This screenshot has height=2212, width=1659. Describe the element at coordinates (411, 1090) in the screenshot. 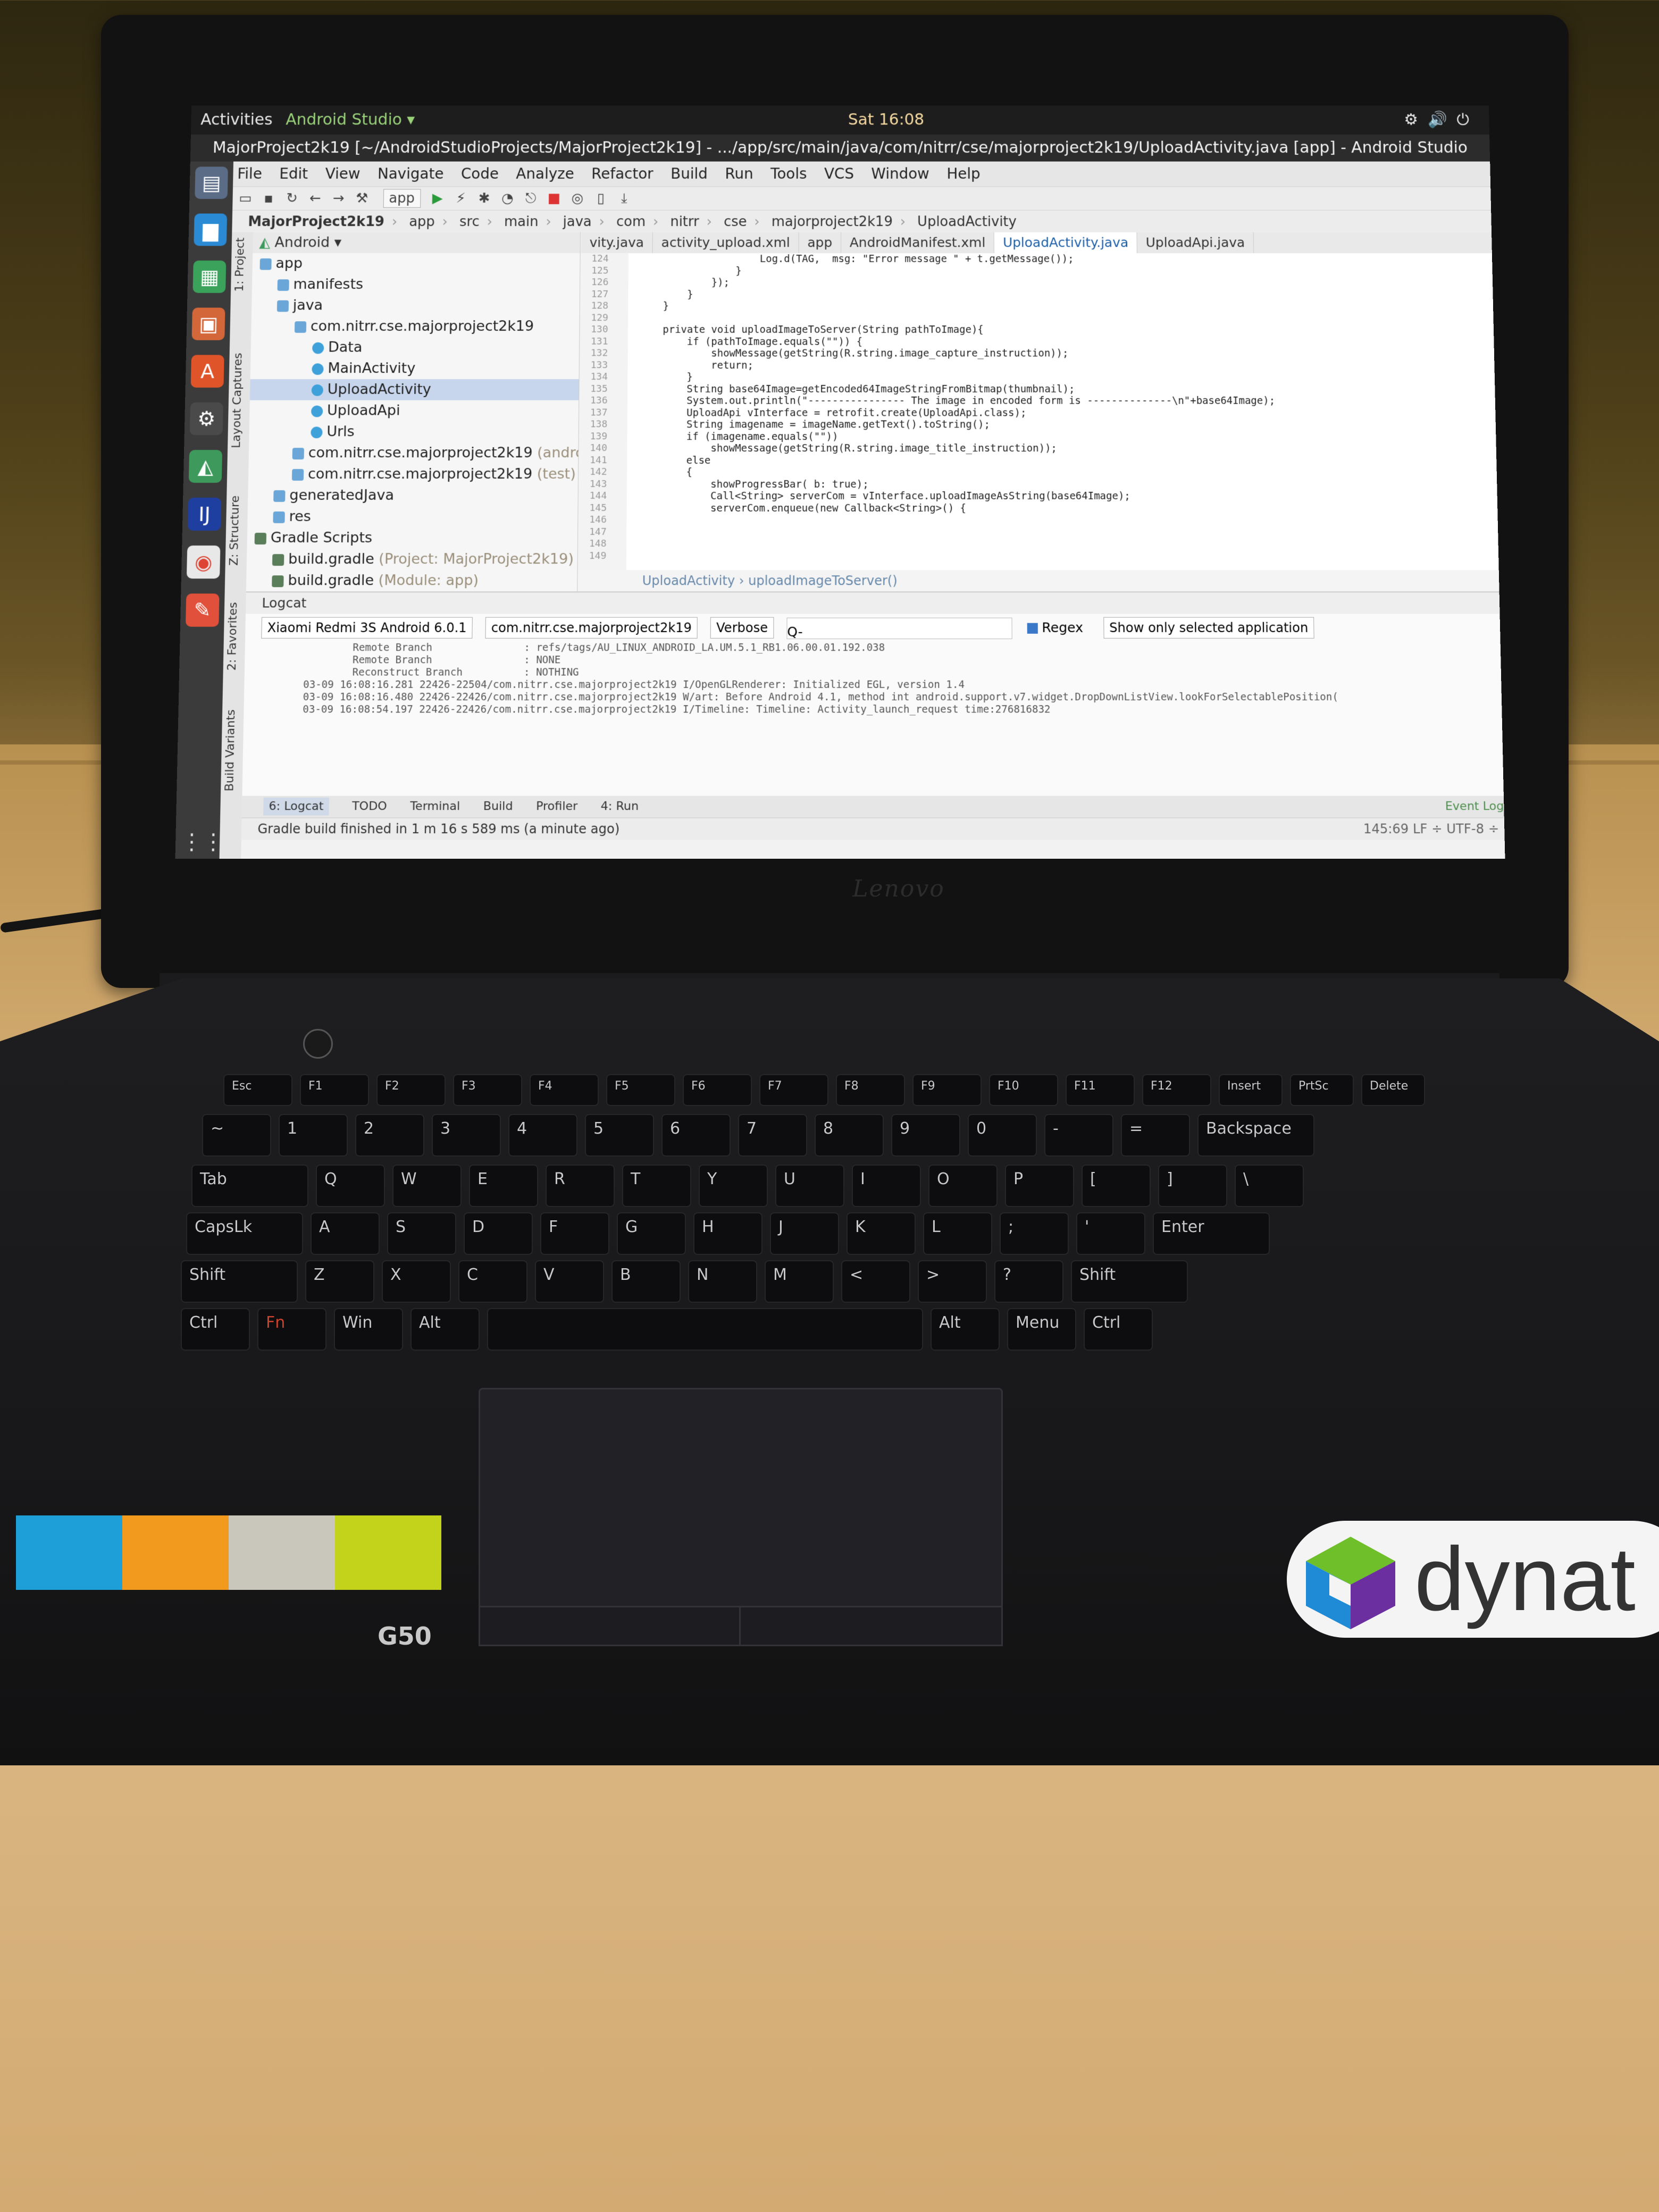

I see `keyboard-key: F2` at that location.